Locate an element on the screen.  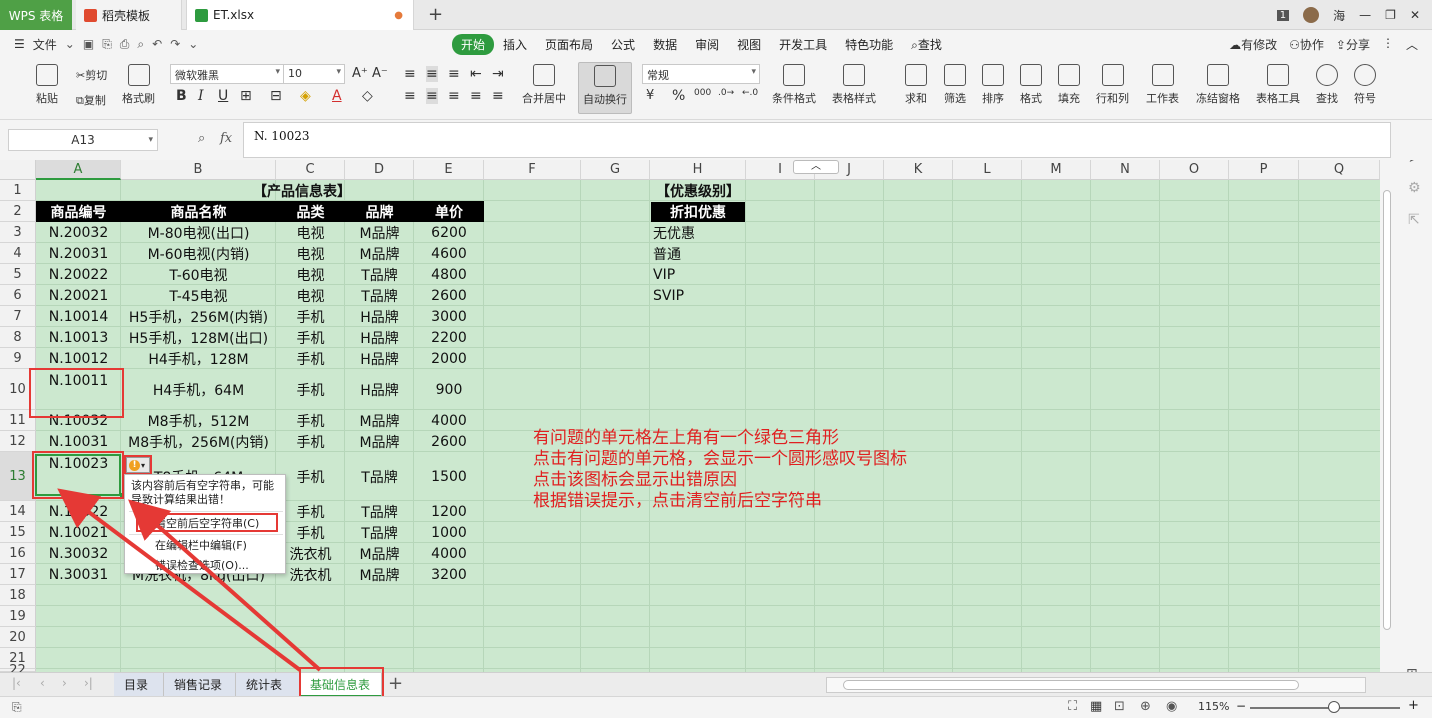
print-preview-icon: ⌕ is located at coordinates (140, 44).